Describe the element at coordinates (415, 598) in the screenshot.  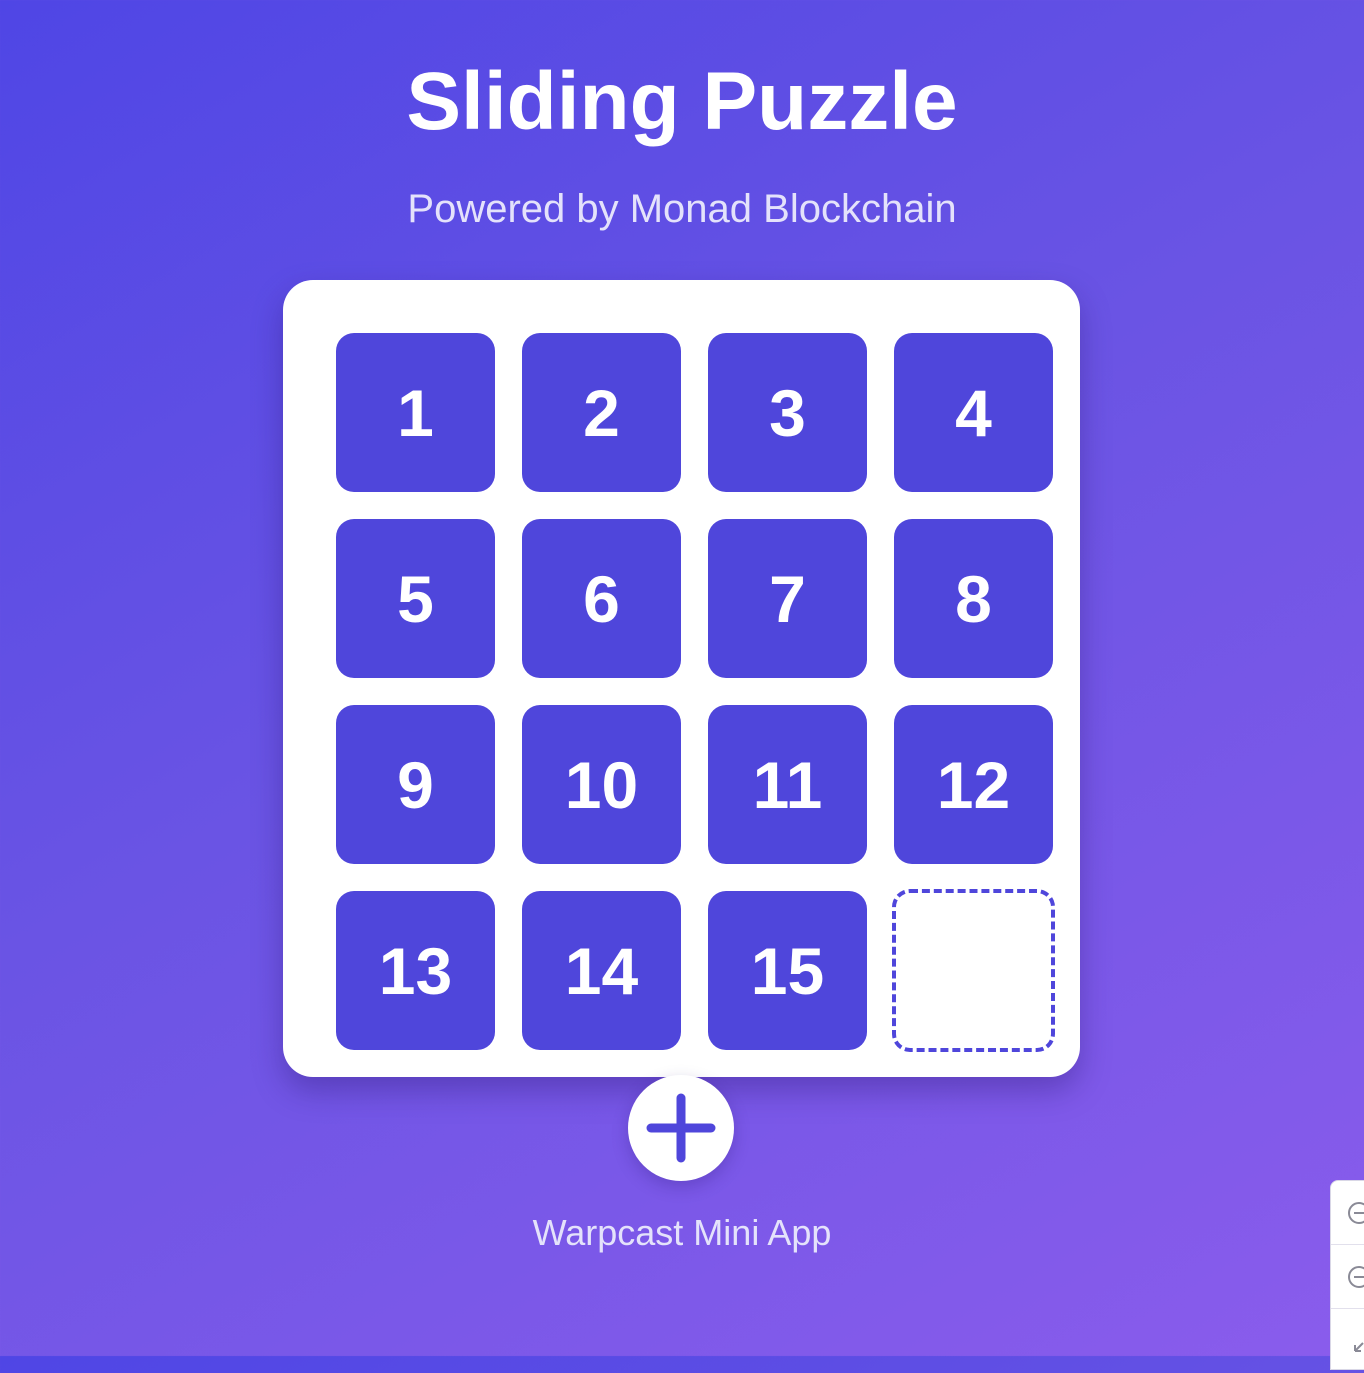
I see `puzzle-tile: 5` at that location.